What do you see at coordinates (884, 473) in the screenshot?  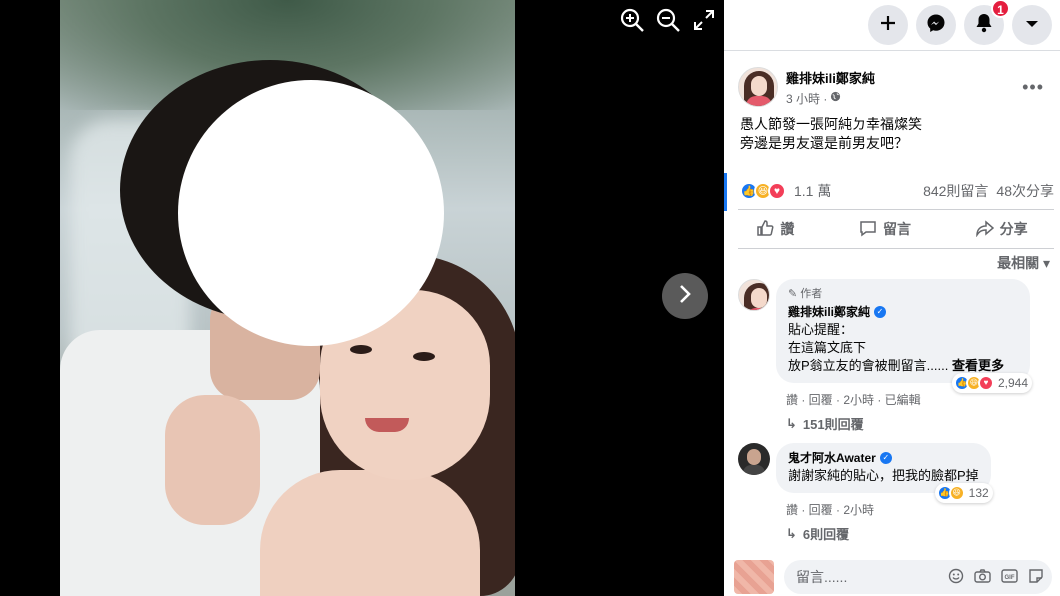 I see `comment-bubble: 鬼才阿水Awater ✓ 謝謝家純的貼心，把我的臉都P掉 👍 😆 132` at bounding box center [884, 473].